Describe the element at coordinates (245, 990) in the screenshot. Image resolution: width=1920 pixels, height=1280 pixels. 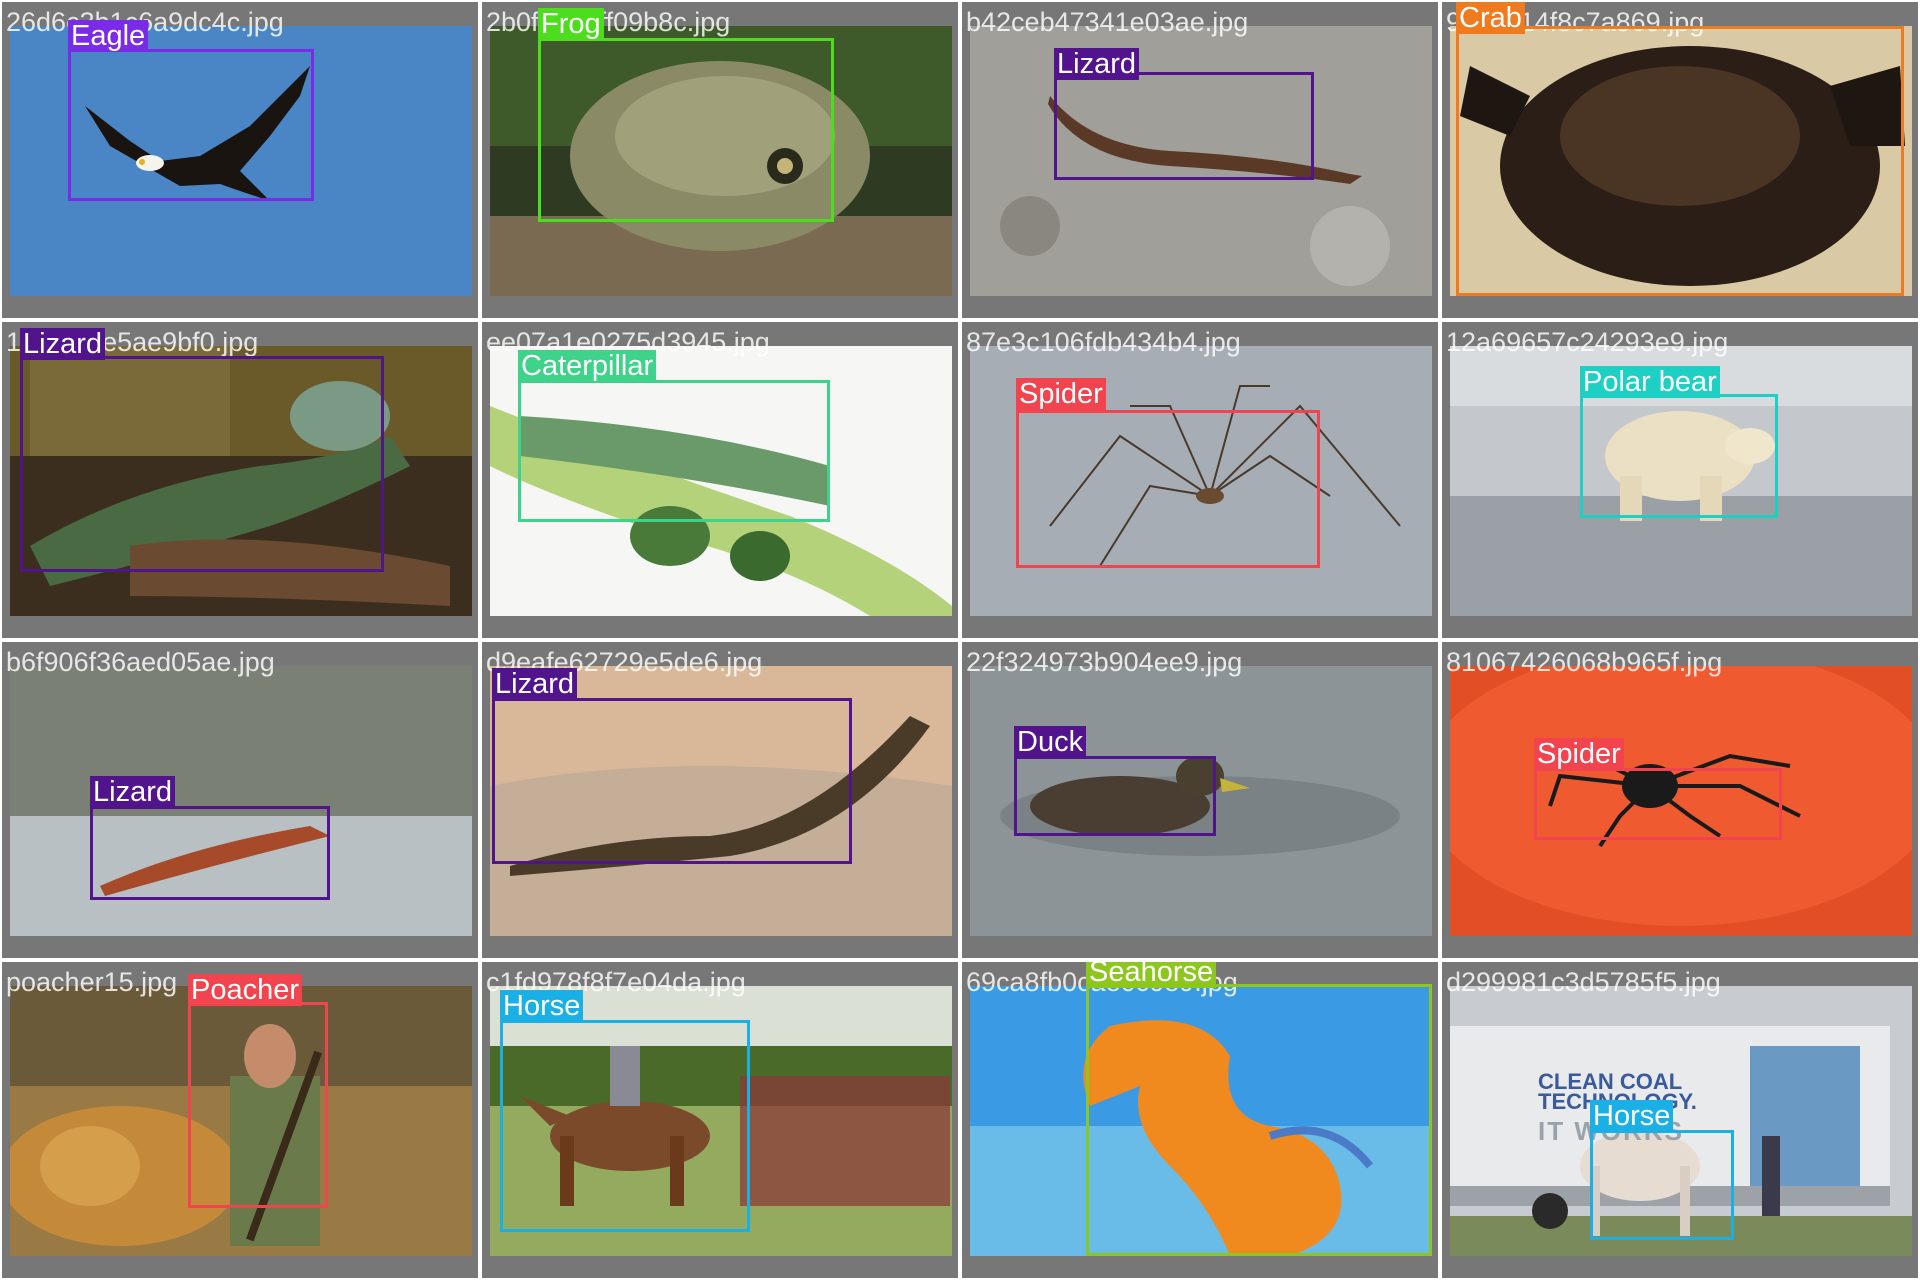
I see `detection-label: Poacher` at that location.